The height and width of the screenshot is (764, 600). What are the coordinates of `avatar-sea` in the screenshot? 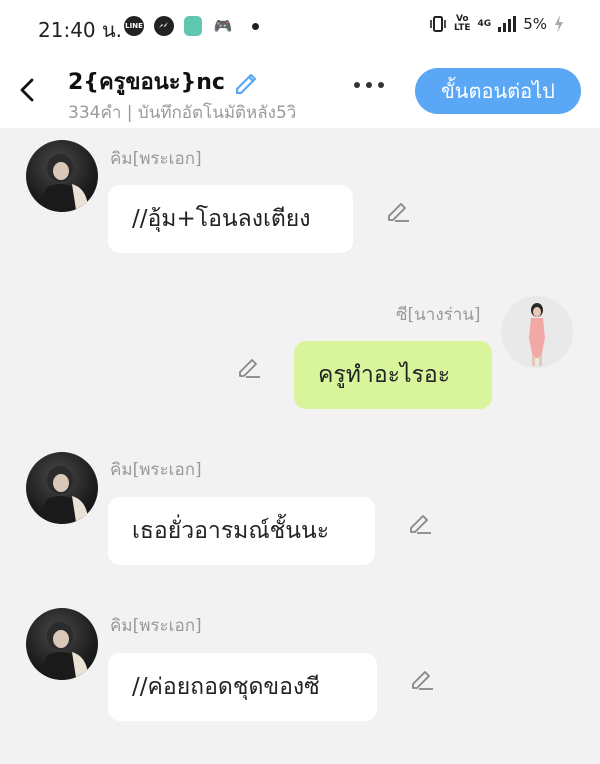 It's located at (537, 332).